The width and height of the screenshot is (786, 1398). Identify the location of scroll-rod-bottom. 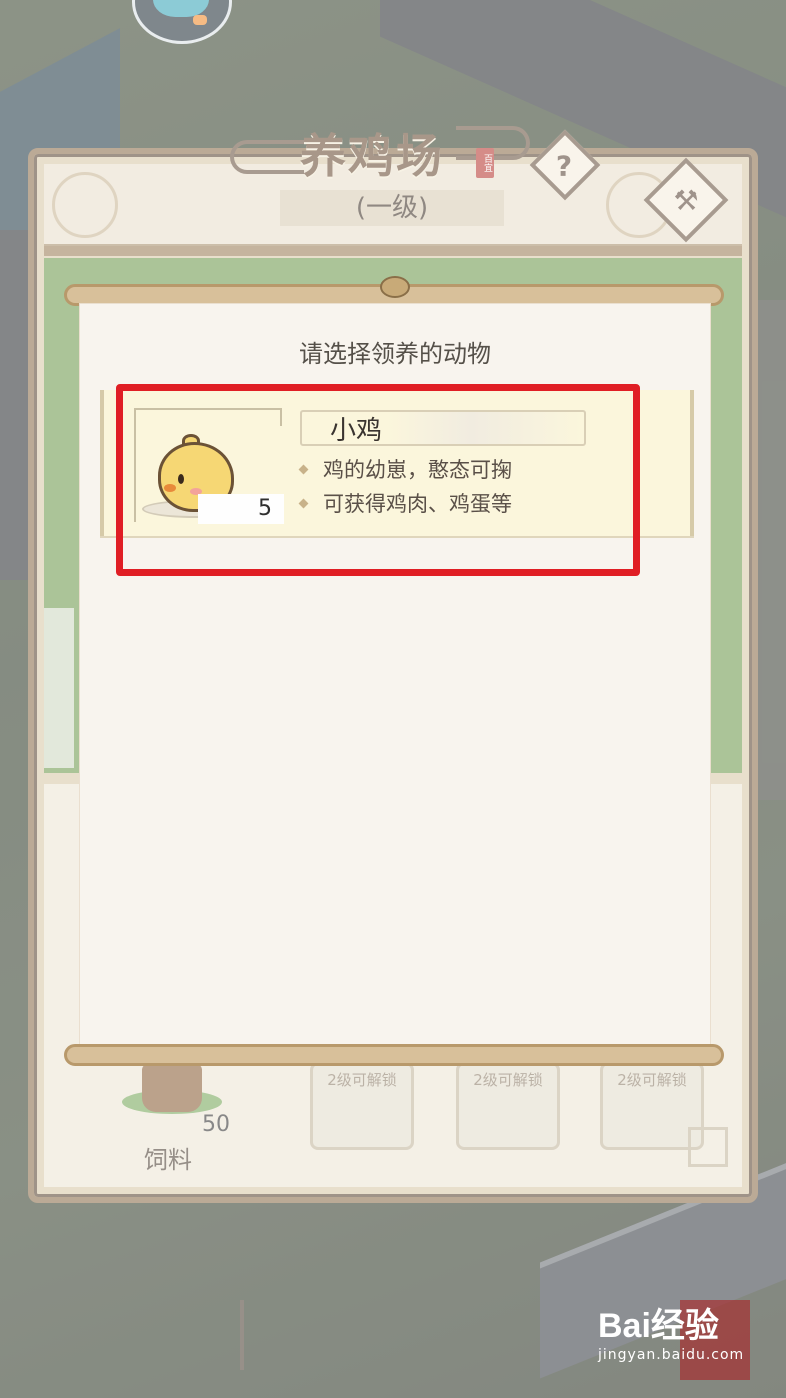
(394, 1055).